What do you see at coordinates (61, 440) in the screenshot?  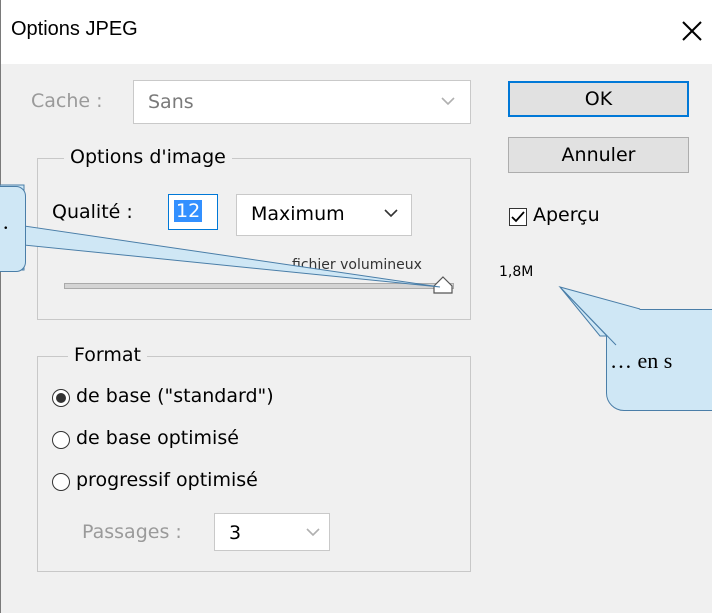 I see `radio-baseline-optimized` at bounding box center [61, 440].